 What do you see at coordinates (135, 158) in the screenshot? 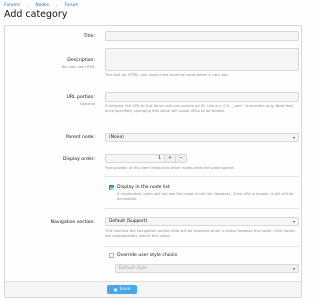
I see `display-order-input: 1` at bounding box center [135, 158].